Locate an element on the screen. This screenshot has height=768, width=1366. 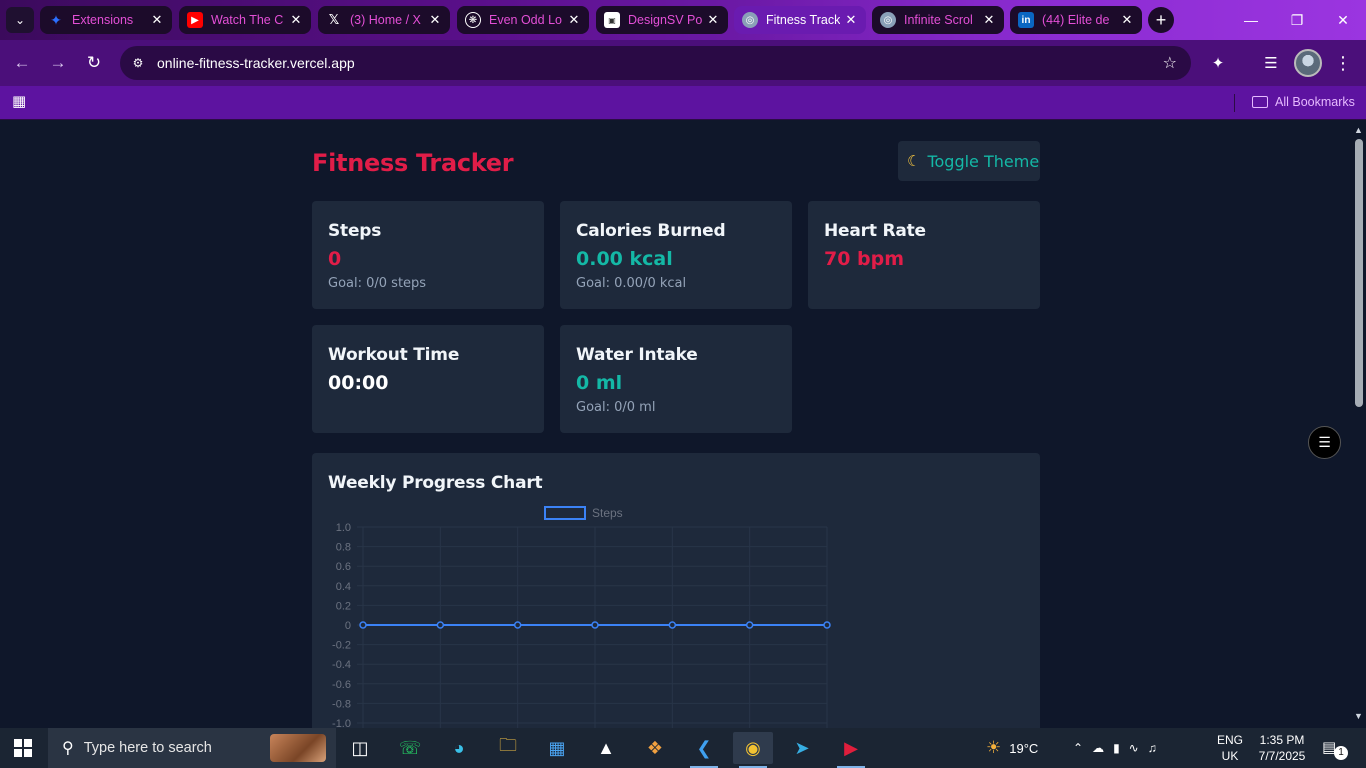
tab-fitness-tracker: ◎ Fitness Track ✕ is located at coordinates (800, 20).